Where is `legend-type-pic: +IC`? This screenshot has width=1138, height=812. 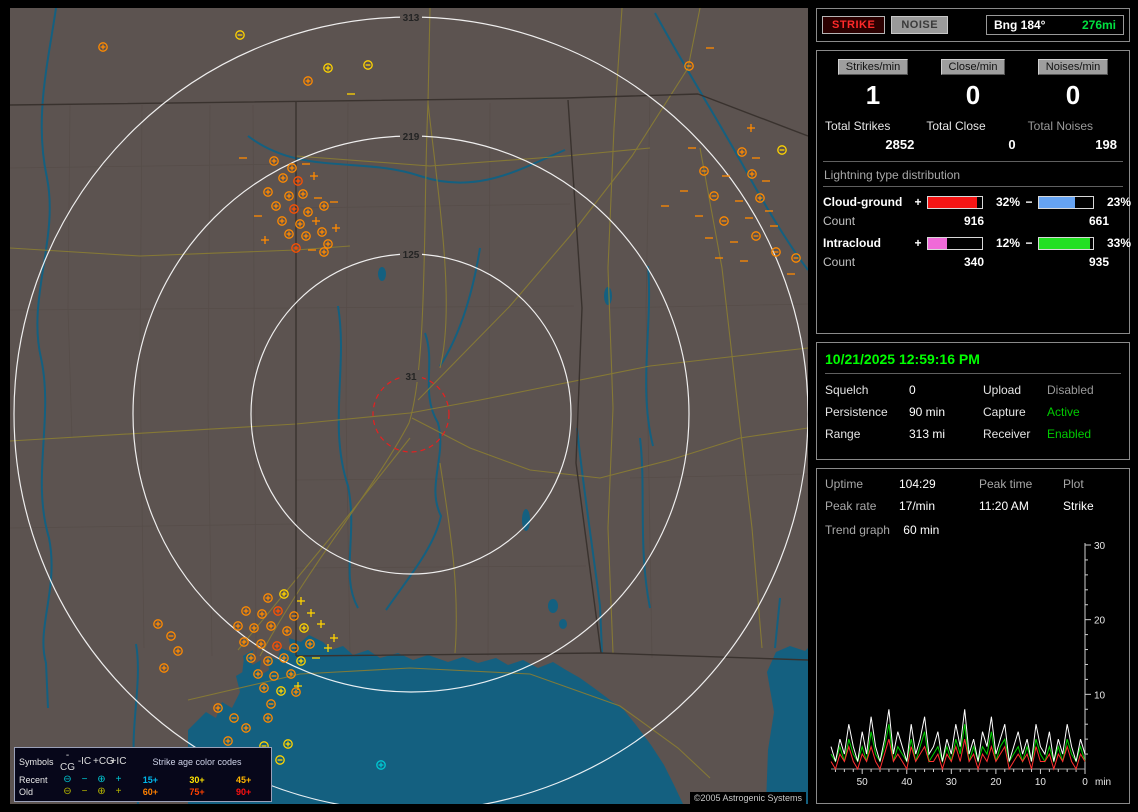
legend-type-pic: +IC is located at coordinates (118, 761).